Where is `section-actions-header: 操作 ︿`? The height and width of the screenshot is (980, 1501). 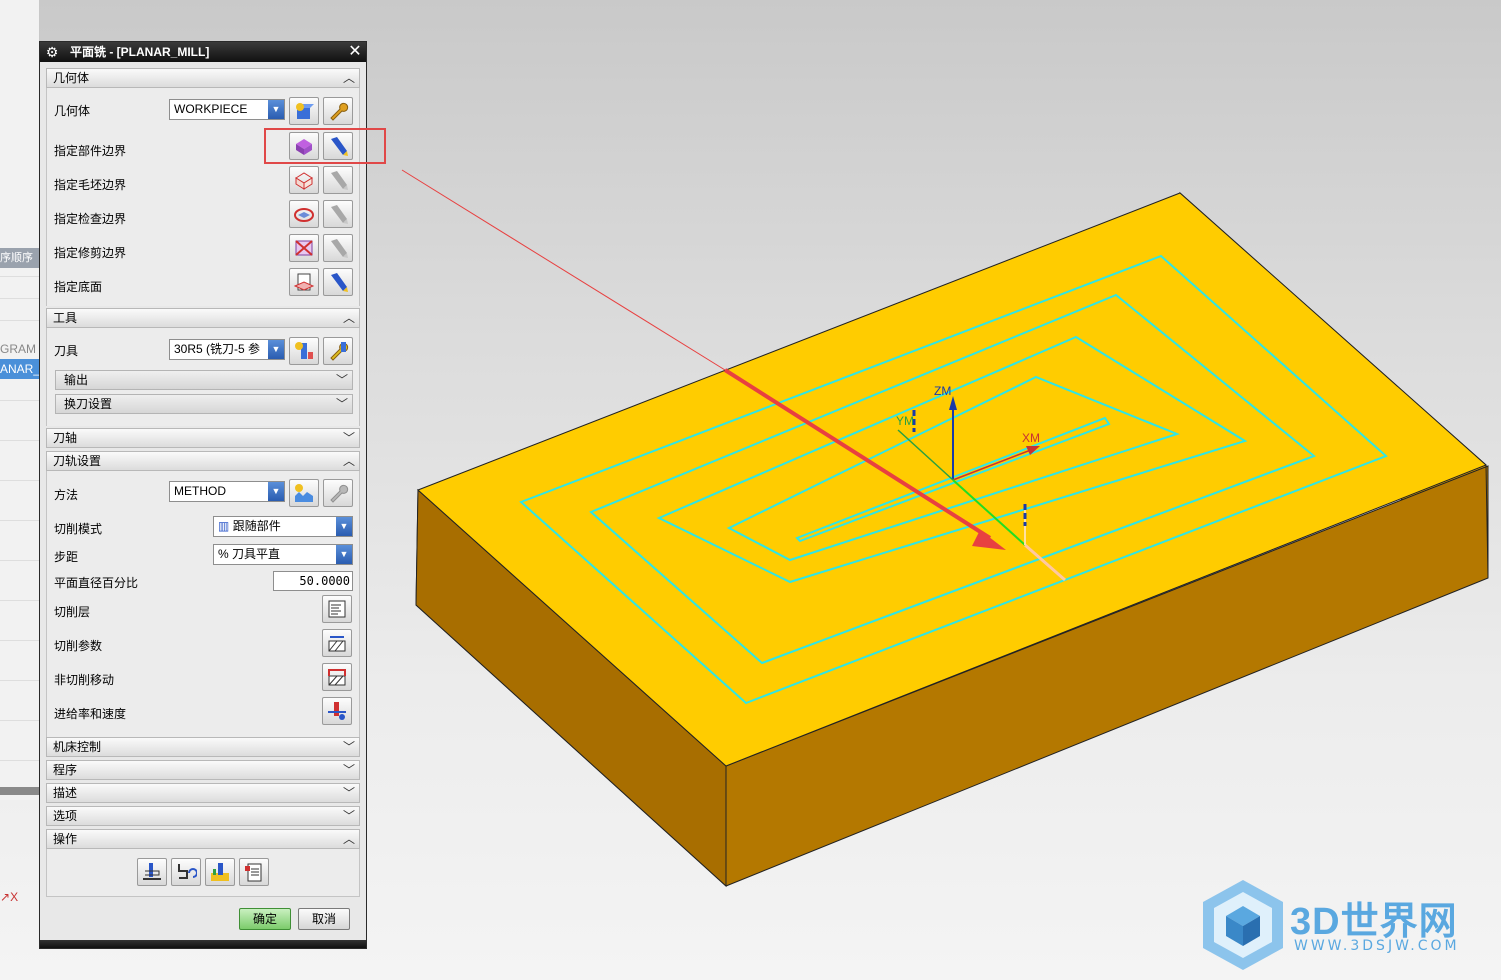 section-actions-header: 操作 ︿ is located at coordinates (203, 839).